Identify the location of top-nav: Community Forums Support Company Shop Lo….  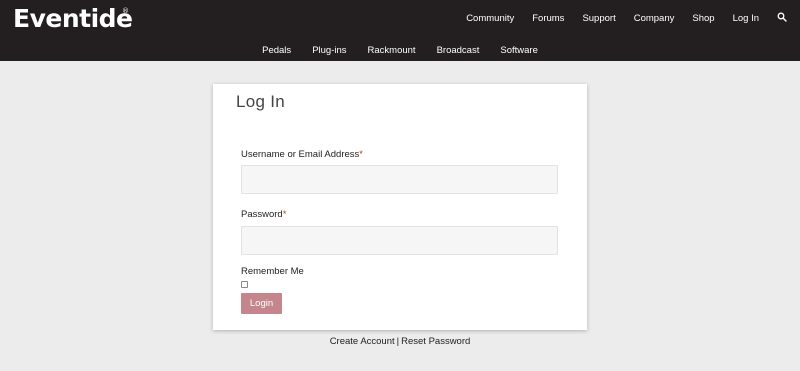
(603, 19).